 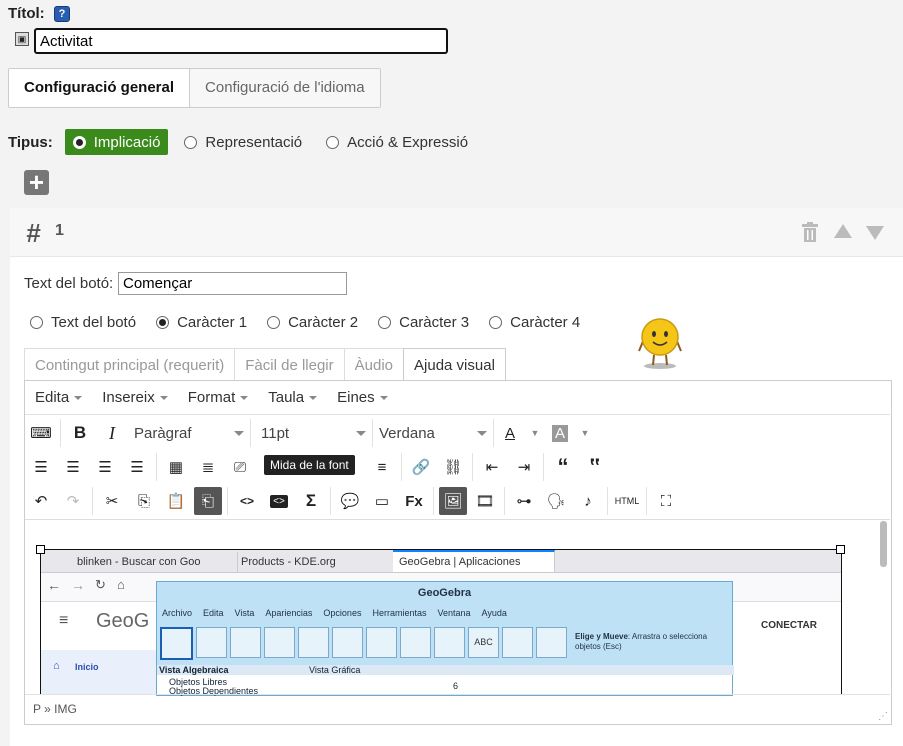 What do you see at coordinates (62, 14) in the screenshot?
I see `help-icon: ?` at bounding box center [62, 14].